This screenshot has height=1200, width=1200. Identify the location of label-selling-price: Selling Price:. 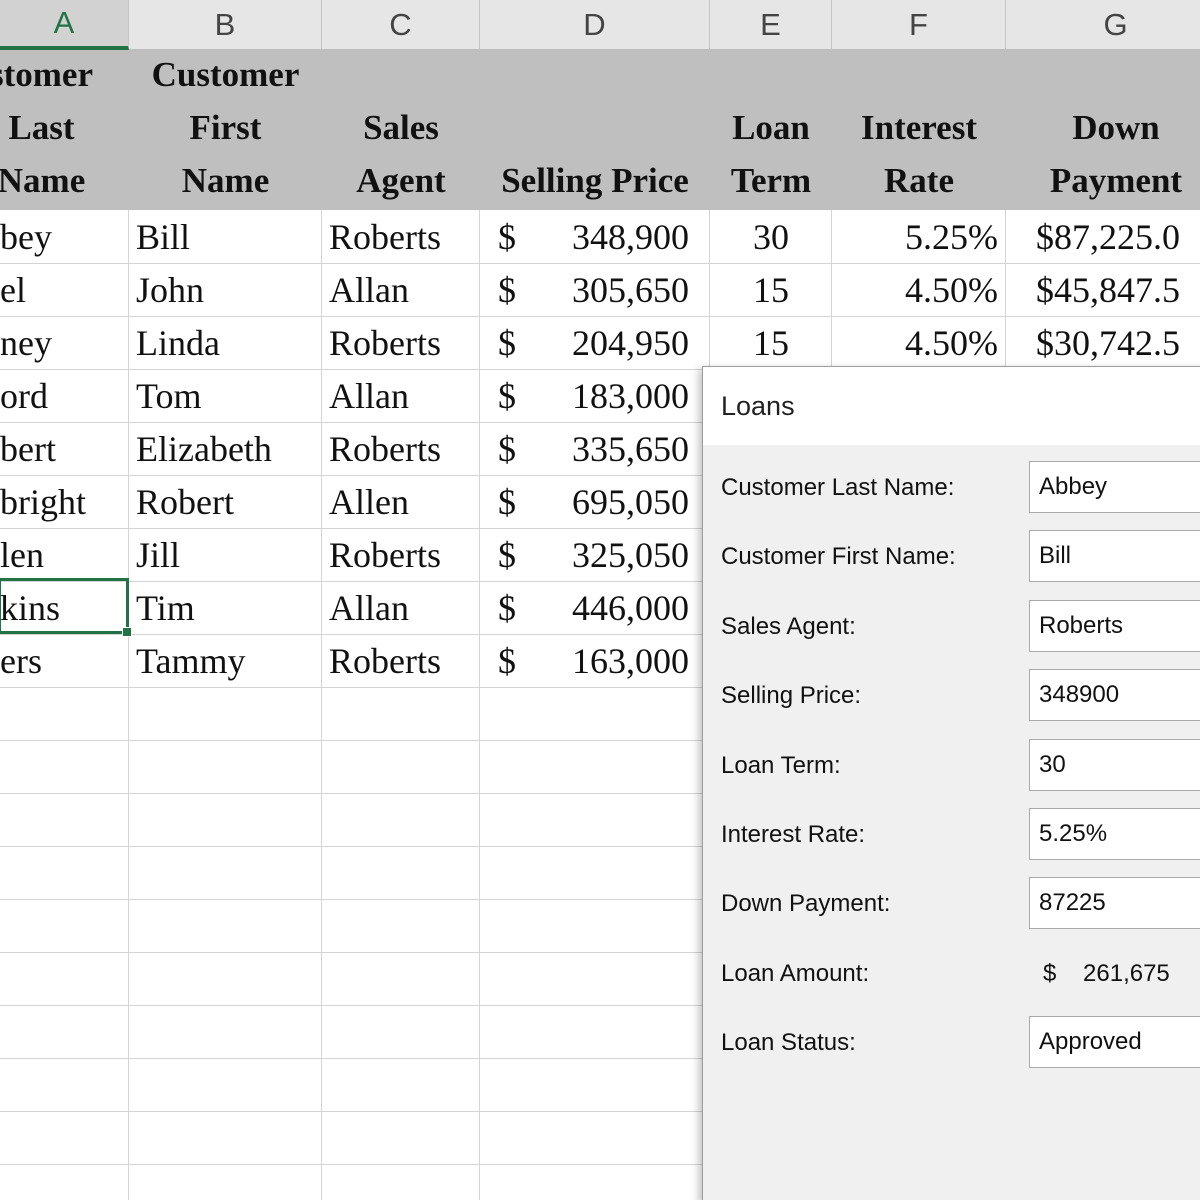
(791, 695).